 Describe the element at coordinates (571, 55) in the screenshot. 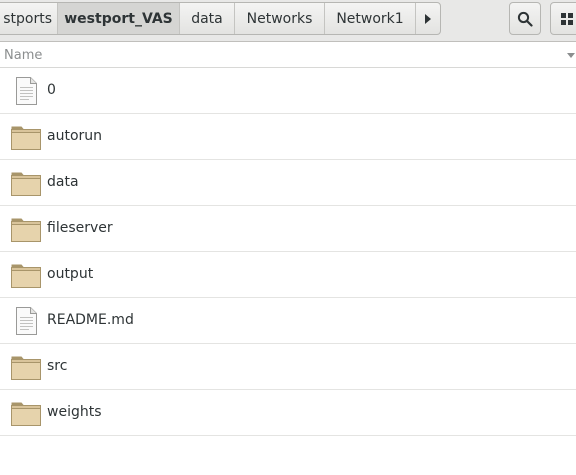

I see `sort-down-icon` at that location.